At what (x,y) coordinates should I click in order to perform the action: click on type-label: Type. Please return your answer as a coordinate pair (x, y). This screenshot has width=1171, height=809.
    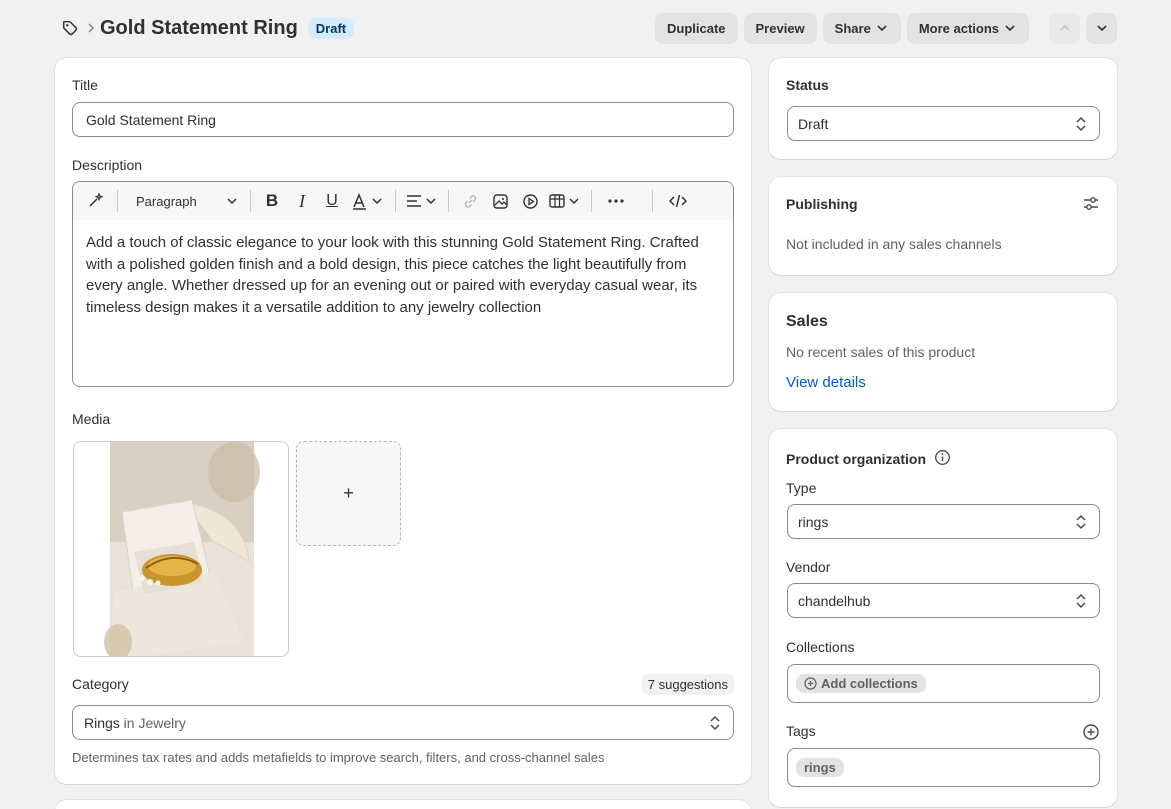
    Looking at the image, I should click on (801, 488).